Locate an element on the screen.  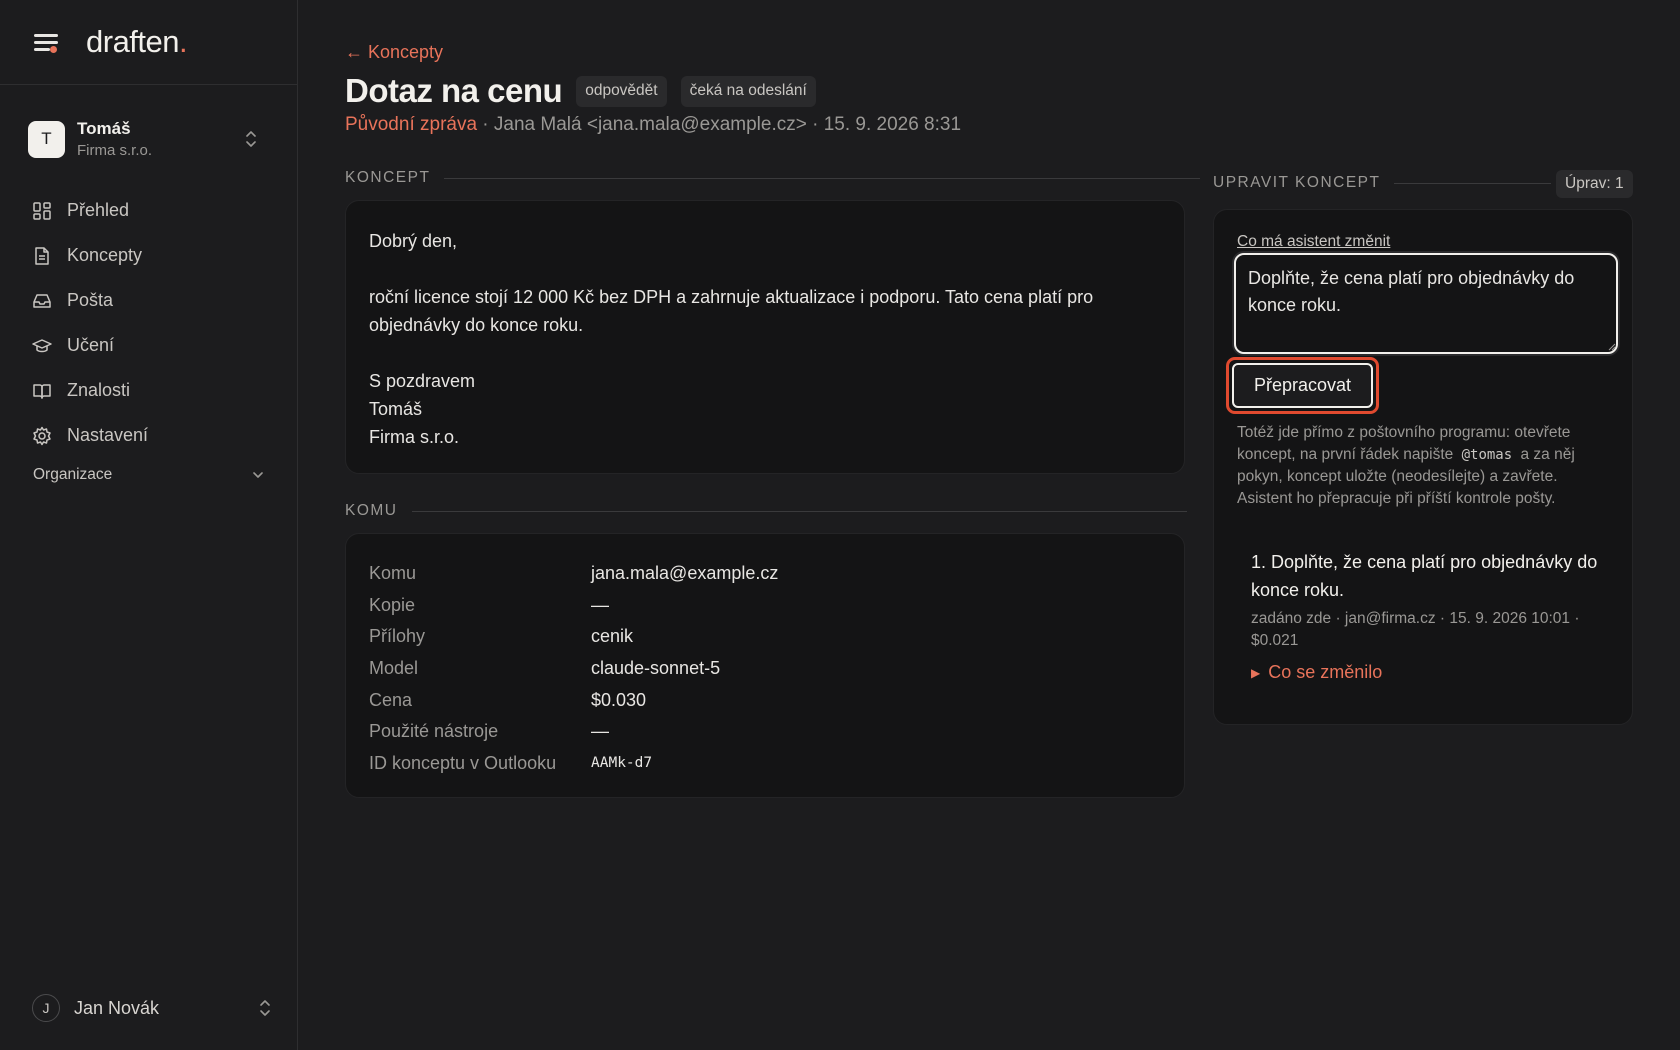
detail-value: jana.mala@example.cz is located at coordinates (685, 573).